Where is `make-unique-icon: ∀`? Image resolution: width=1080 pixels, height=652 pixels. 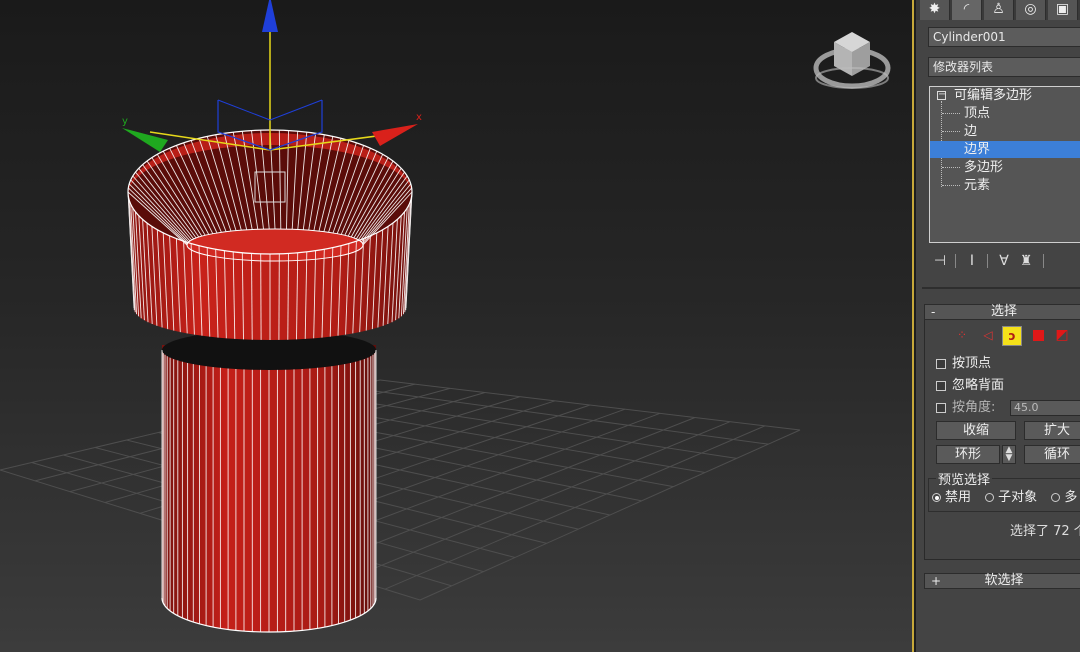
make-unique-icon: ∀ is located at coordinates (1004, 261).